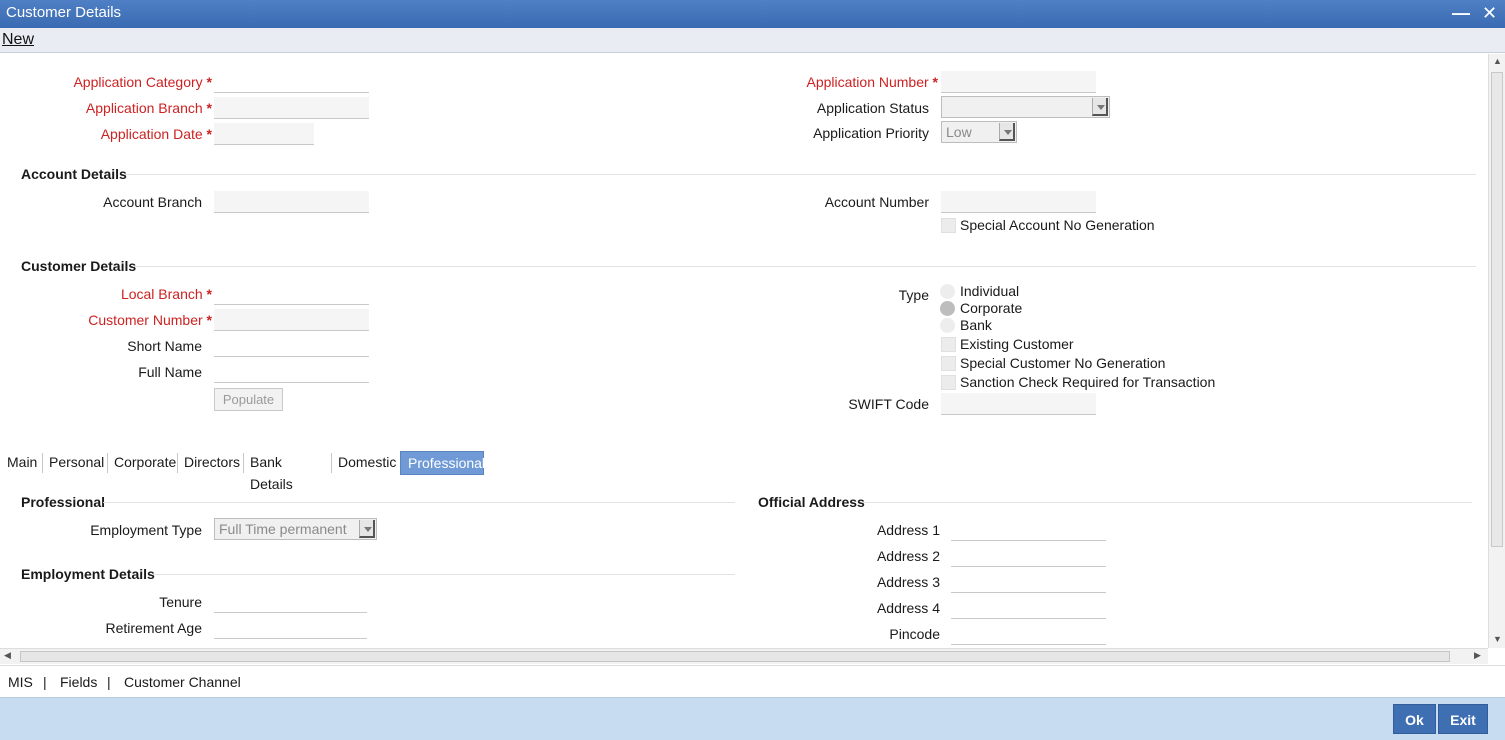 This screenshot has width=1505, height=740. What do you see at coordinates (291, 294) in the screenshot?
I see `local-branch-input` at bounding box center [291, 294].